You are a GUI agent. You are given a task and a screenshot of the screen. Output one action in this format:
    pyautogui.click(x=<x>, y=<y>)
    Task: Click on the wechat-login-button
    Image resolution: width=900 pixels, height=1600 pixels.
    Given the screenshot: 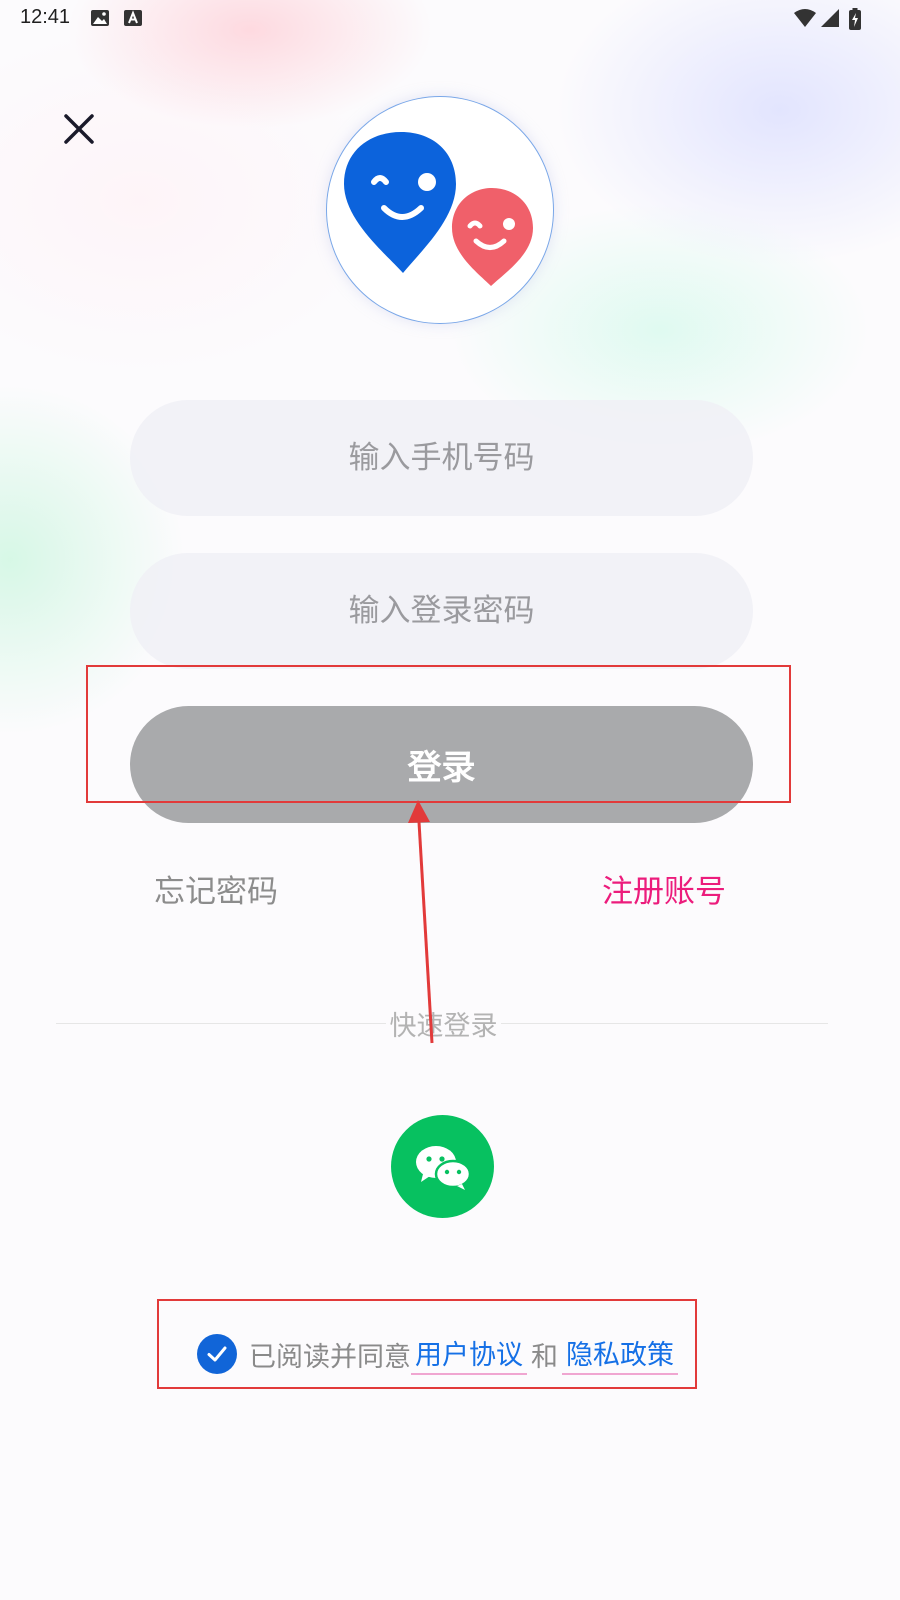 What is the action you would take?
    pyautogui.click(x=442, y=1166)
    